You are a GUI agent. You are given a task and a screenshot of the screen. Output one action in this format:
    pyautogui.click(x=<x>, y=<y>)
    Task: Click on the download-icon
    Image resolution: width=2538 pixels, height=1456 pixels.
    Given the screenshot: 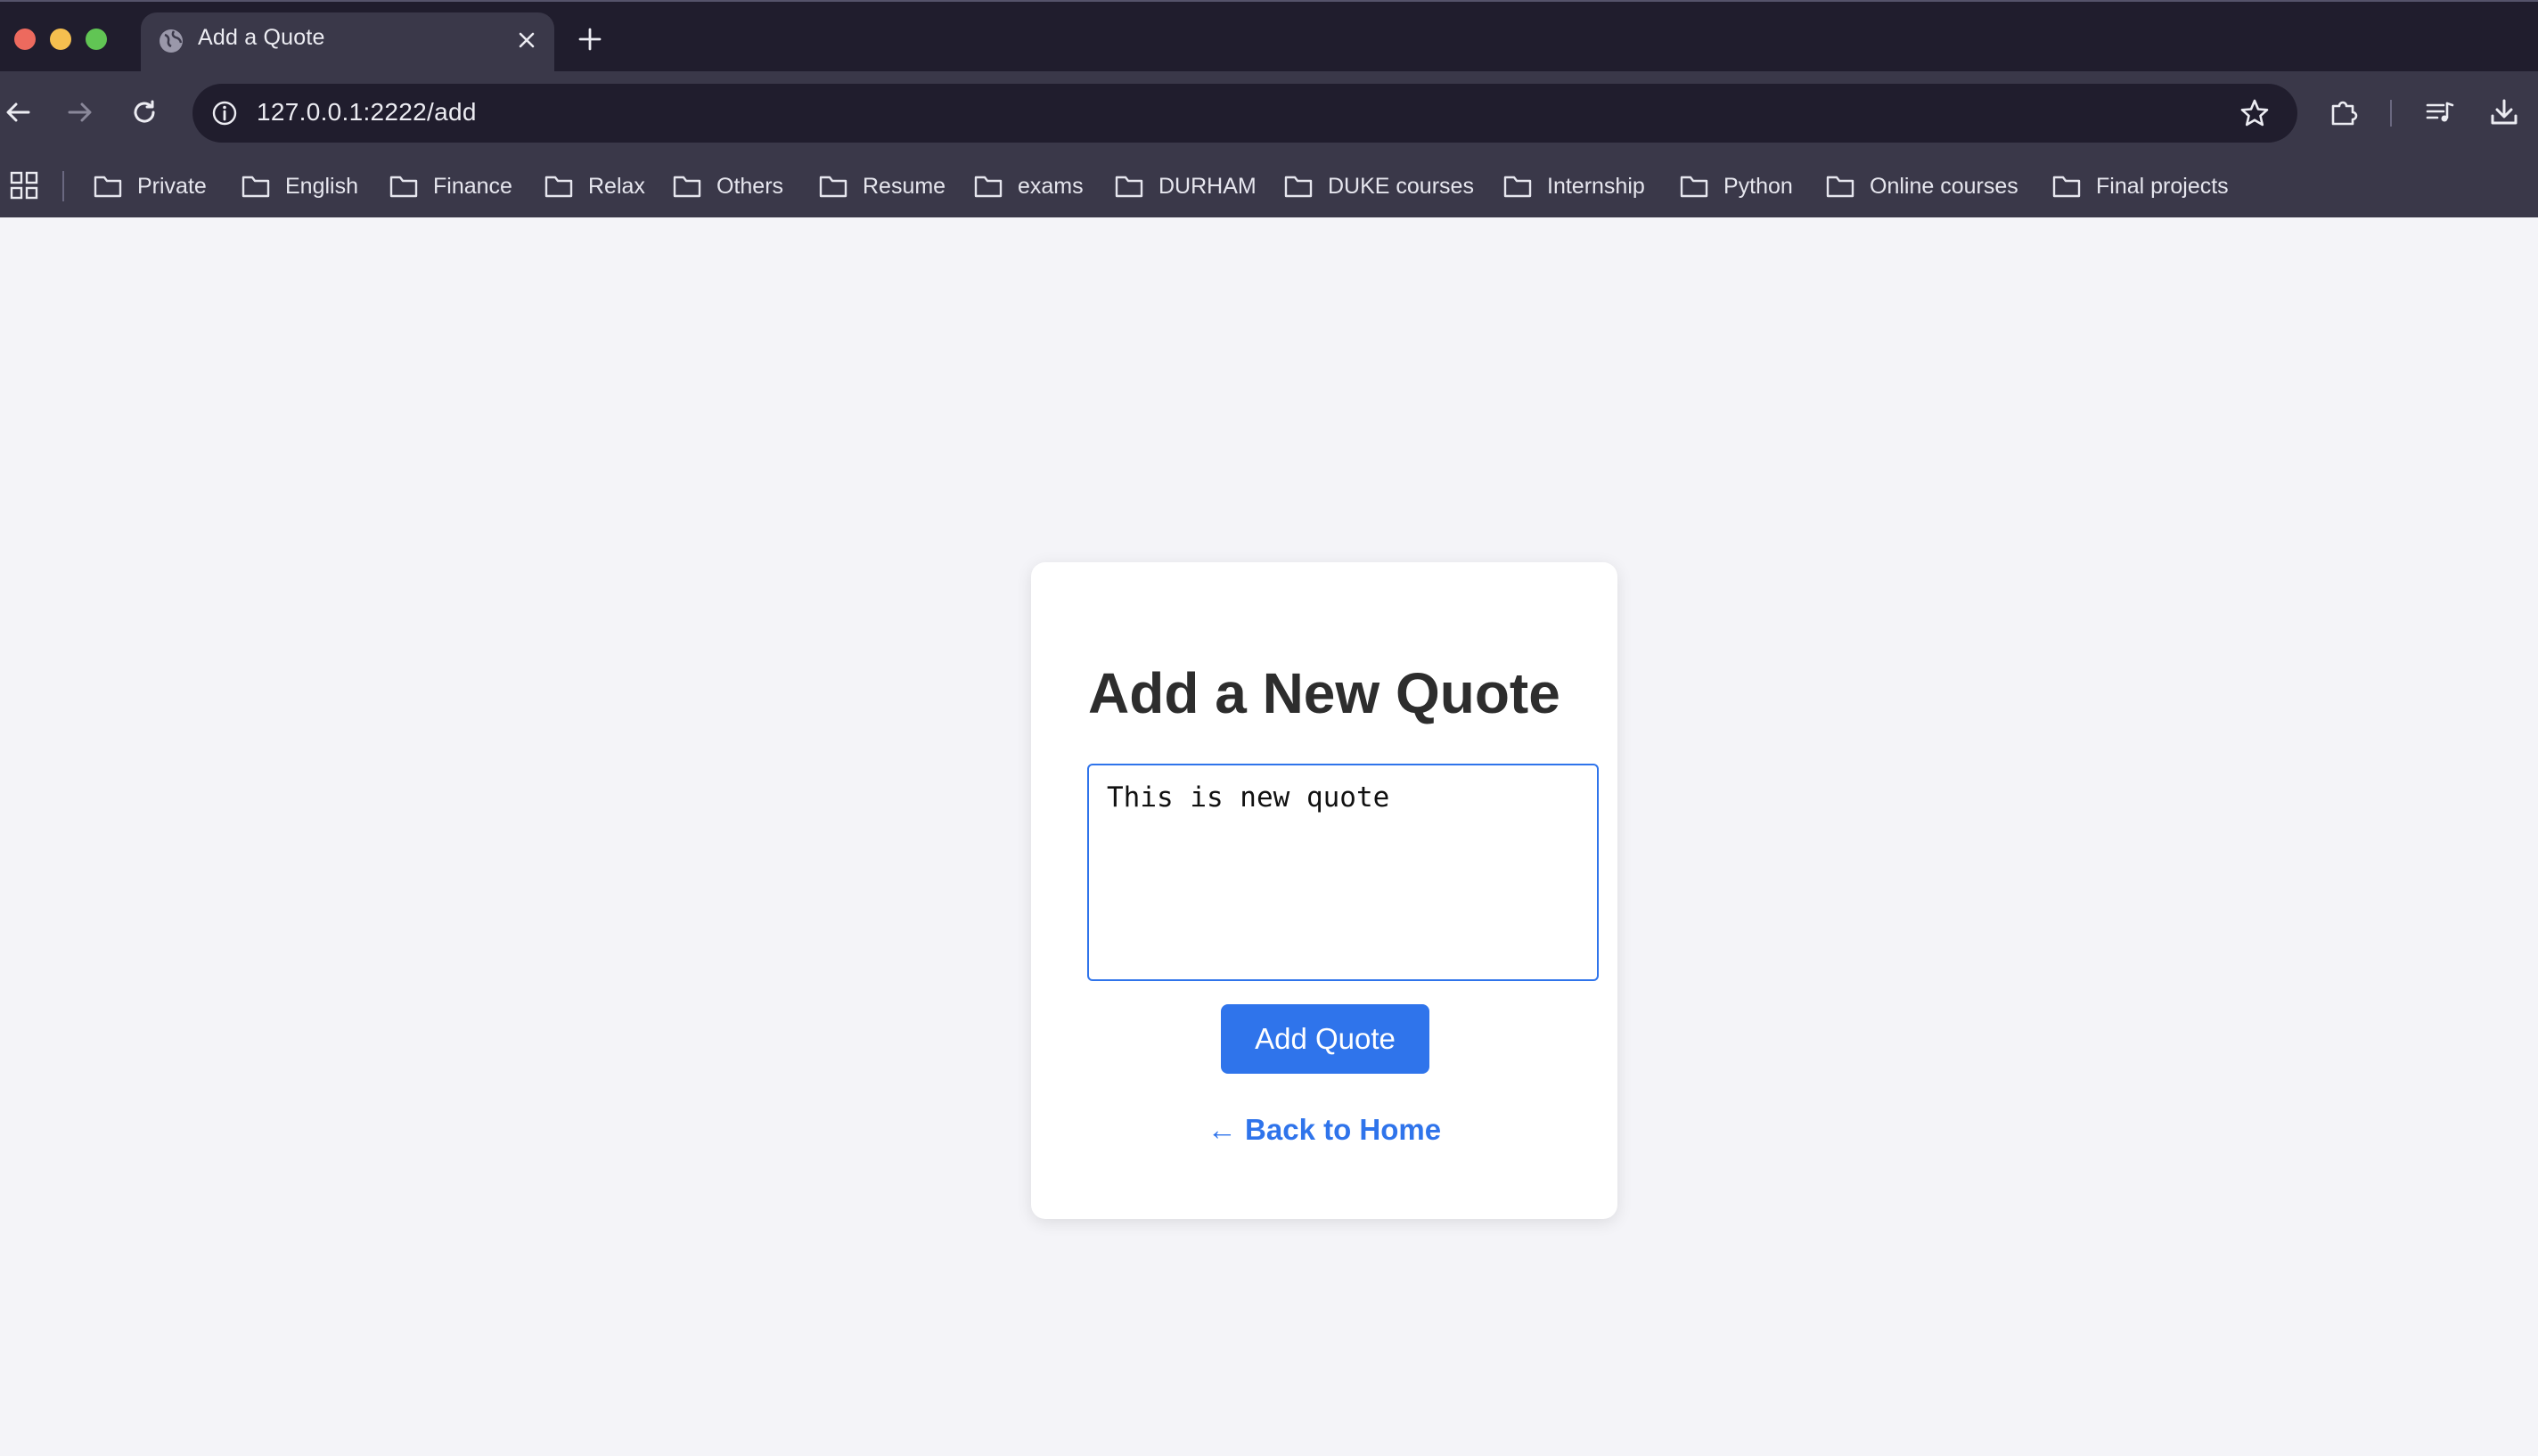 What is the action you would take?
    pyautogui.click(x=2504, y=112)
    